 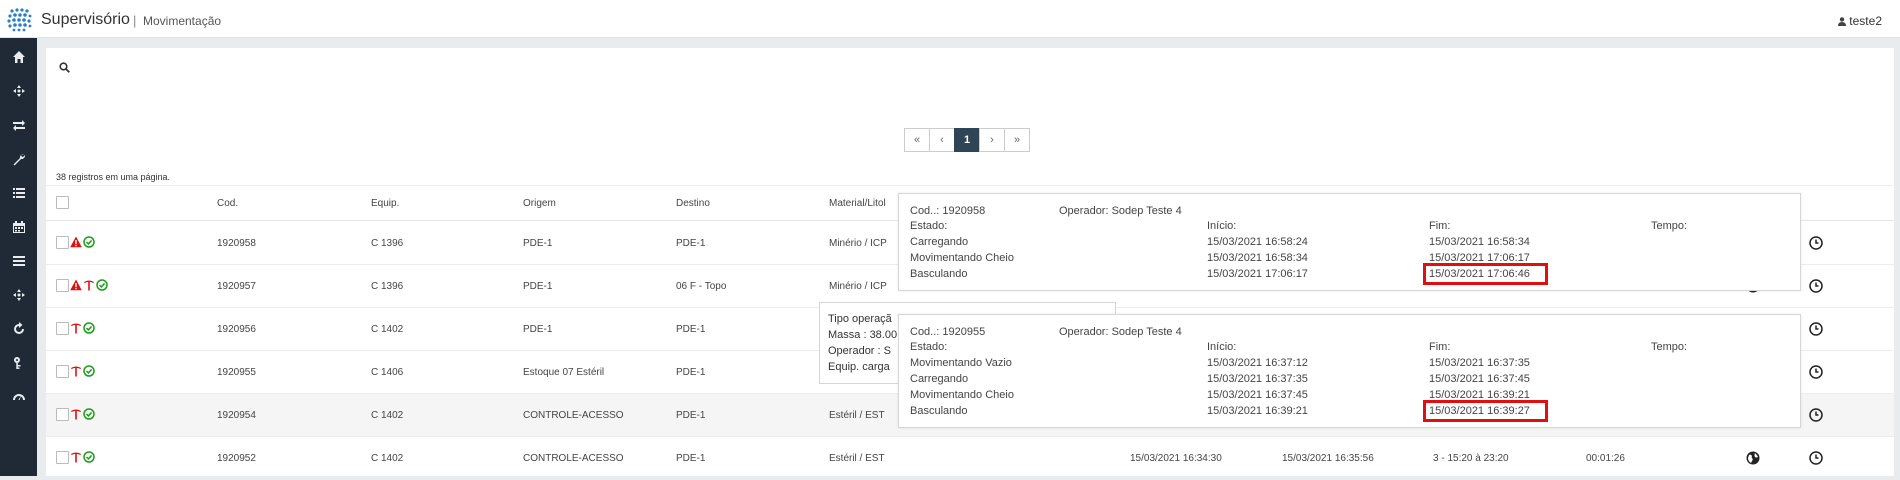 I want to click on globe-icon, so click(x=1753, y=458).